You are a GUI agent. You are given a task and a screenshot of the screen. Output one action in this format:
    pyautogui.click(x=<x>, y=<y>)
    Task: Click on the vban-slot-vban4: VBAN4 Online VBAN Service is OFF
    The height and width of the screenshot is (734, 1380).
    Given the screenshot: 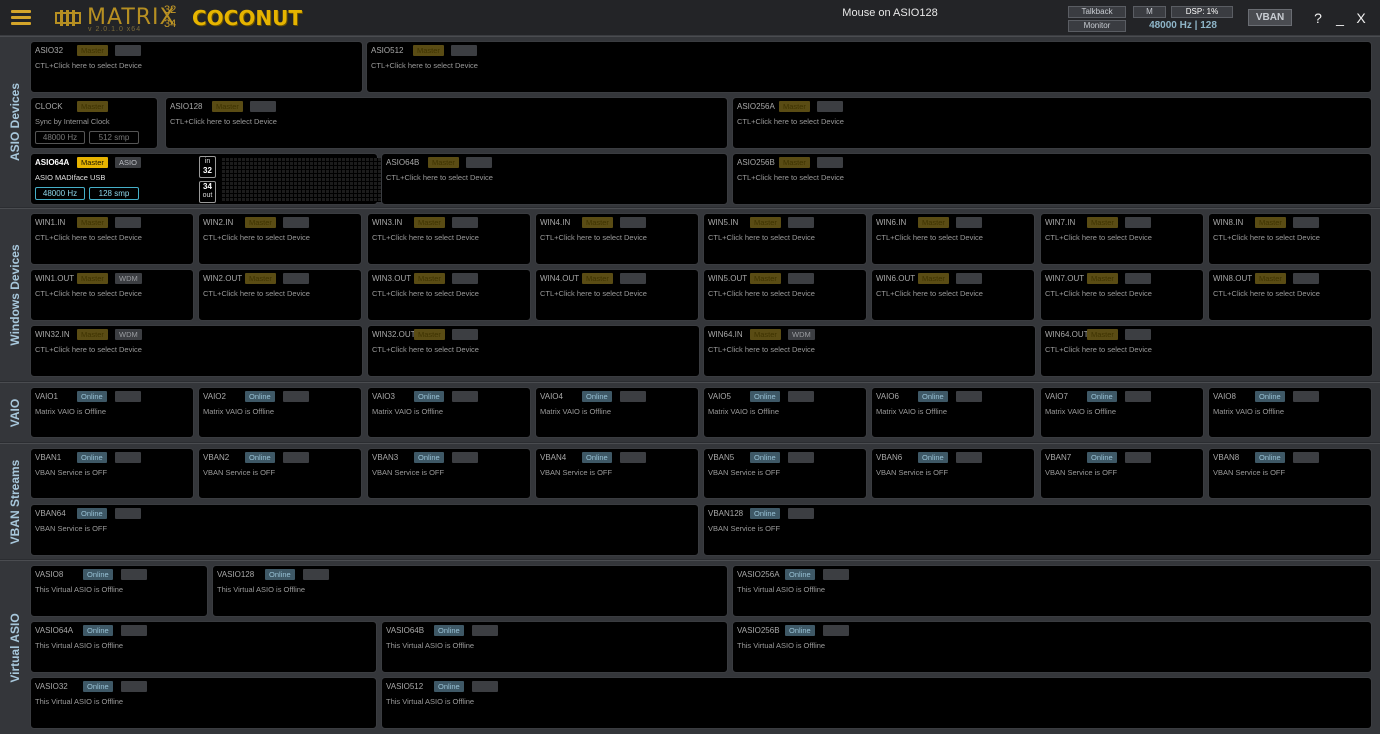 What is the action you would take?
    pyautogui.click(x=617, y=473)
    